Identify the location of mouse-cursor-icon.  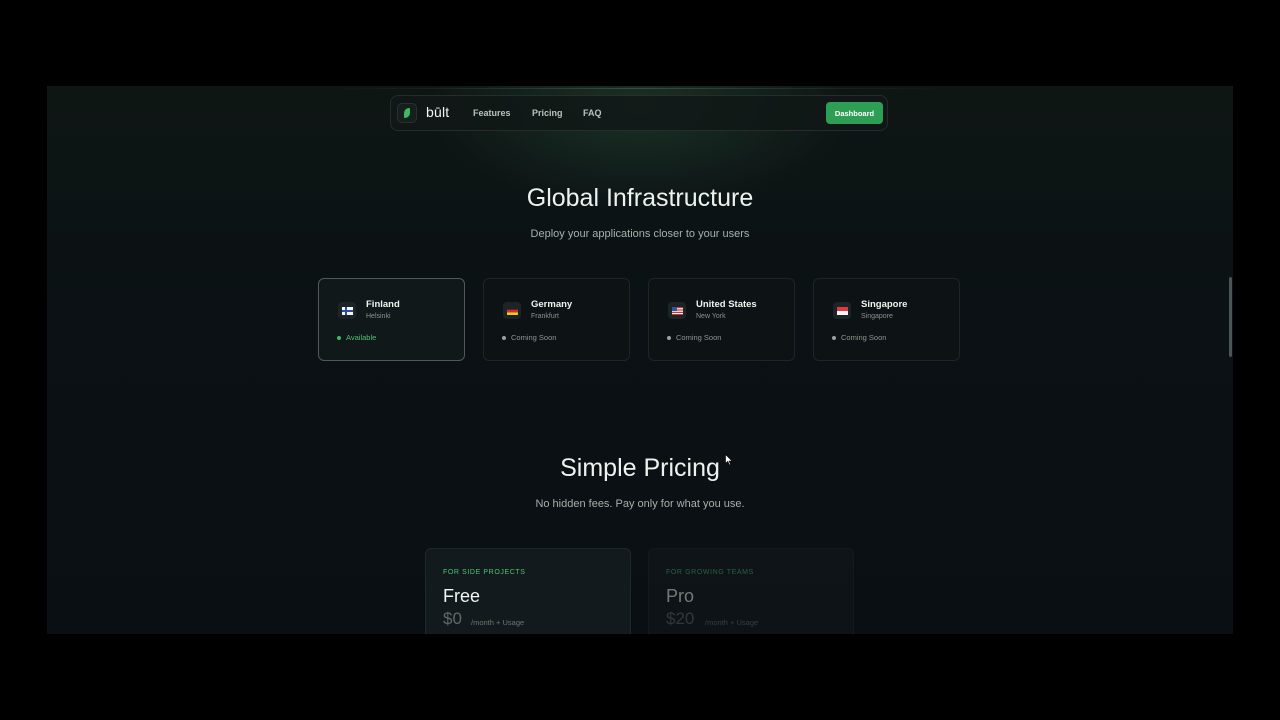
(729, 460).